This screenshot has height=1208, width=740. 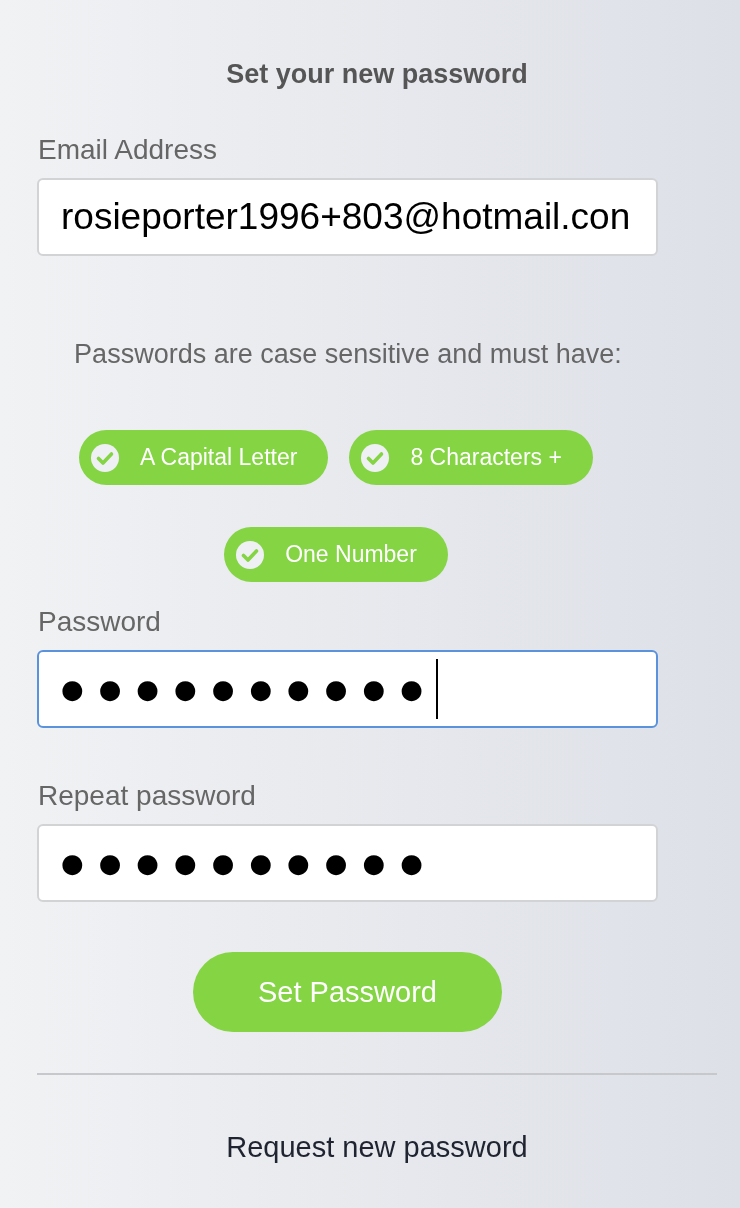 I want to click on password-rules-text: Passwords are case sensitive and must have:, so click(x=348, y=354).